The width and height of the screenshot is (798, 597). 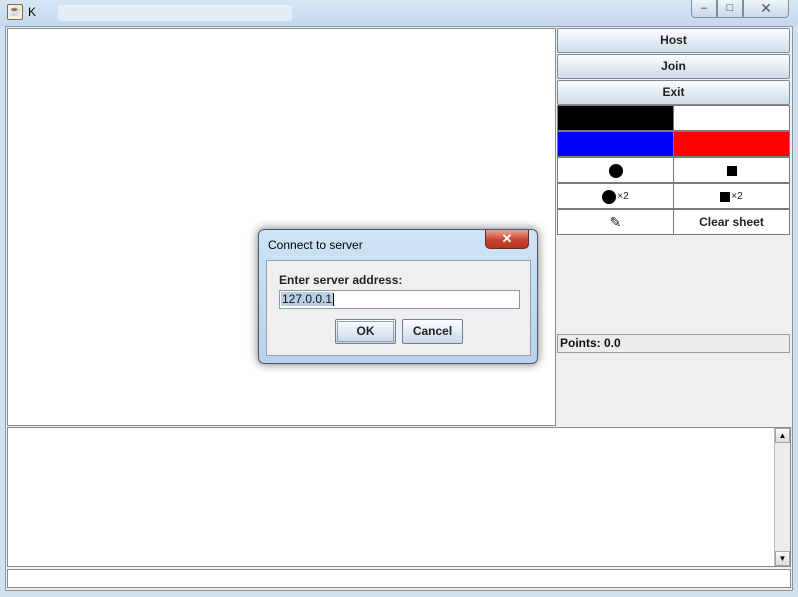 What do you see at coordinates (365, 331) in the screenshot?
I see `ok-button: OK` at bounding box center [365, 331].